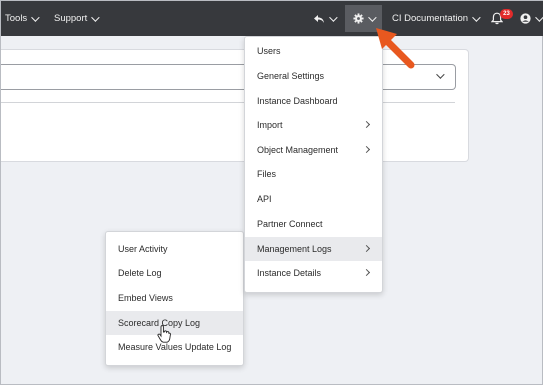 Image resolution: width=543 pixels, height=385 pixels. I want to click on menu-item-management-logs: Management Logs, so click(313, 249).